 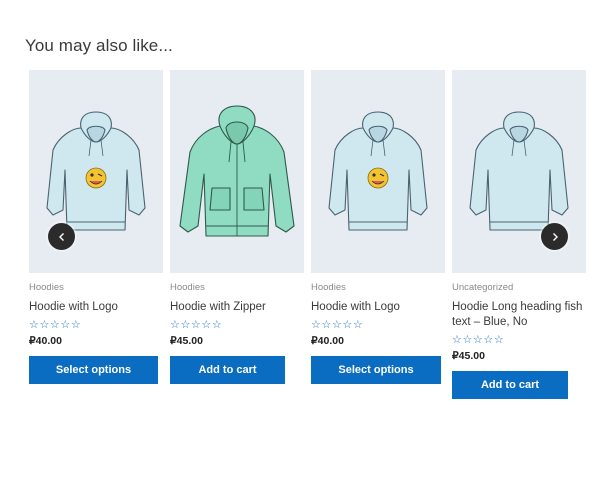 I want to click on chevron-right-icon, so click(x=555, y=236).